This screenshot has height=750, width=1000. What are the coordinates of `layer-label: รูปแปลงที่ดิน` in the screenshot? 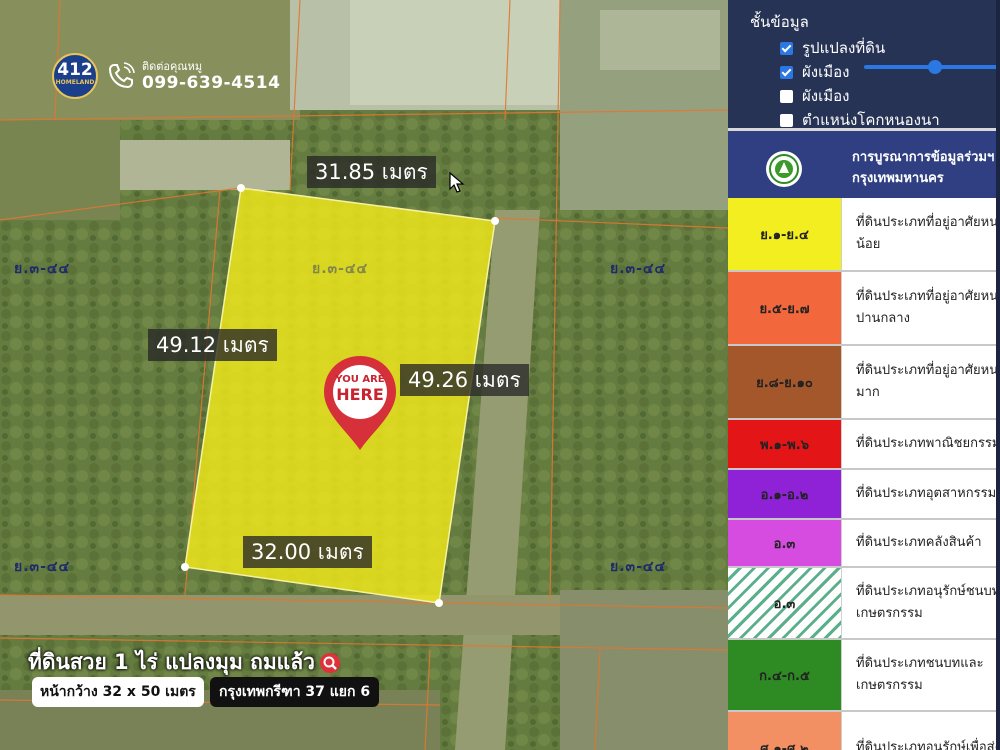 It's located at (844, 48).